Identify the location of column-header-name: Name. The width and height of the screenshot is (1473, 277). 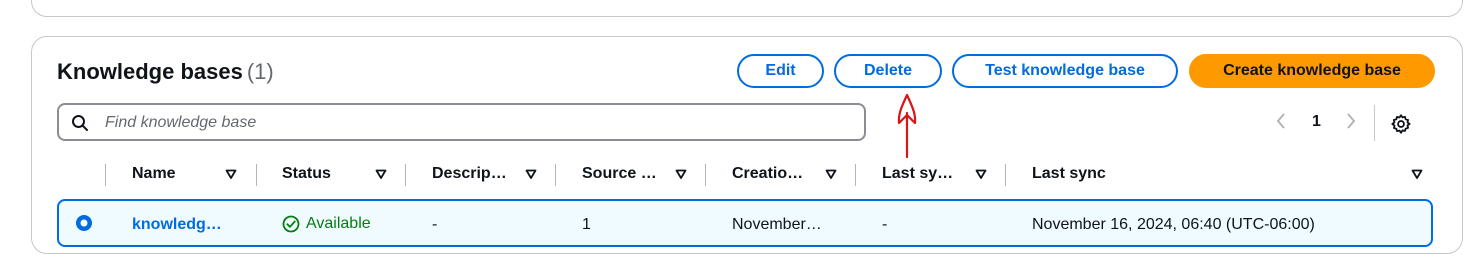
(154, 174).